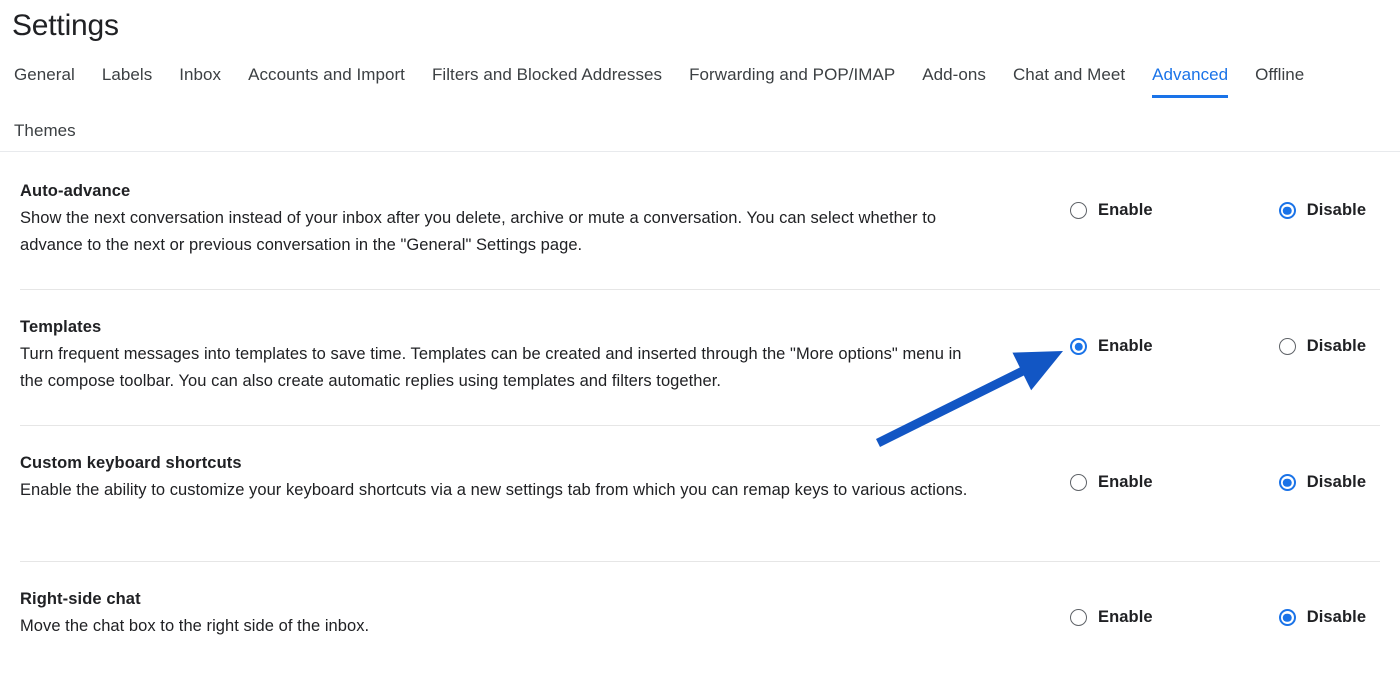  I want to click on radio-templates-disable: Disable, so click(1322, 346).